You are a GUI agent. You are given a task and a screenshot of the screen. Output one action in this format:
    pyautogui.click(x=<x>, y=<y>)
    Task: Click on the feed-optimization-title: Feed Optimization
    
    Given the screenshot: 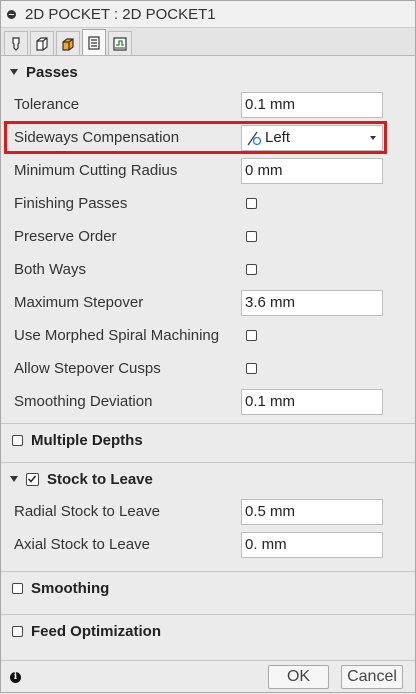 What is the action you would take?
    pyautogui.click(x=96, y=631)
    